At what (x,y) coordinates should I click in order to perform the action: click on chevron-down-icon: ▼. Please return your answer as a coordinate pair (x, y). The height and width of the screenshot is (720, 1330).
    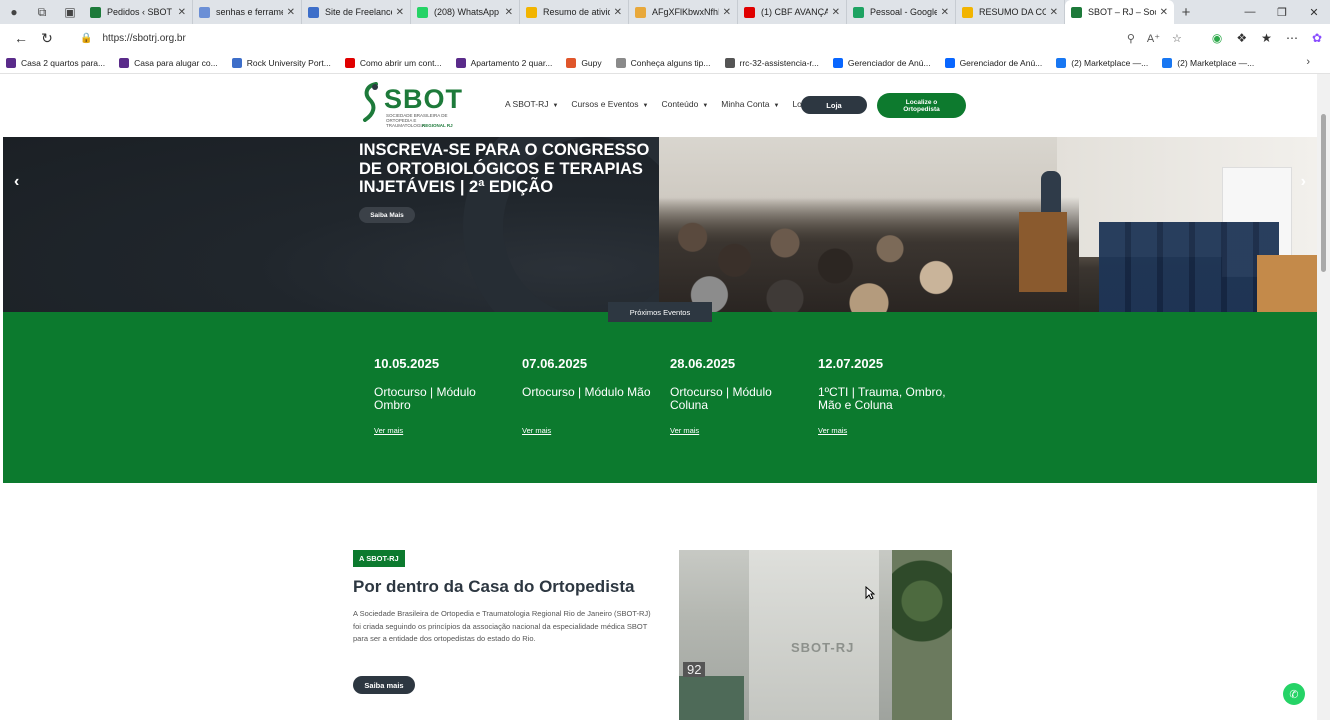
    Looking at the image, I should click on (776, 106).